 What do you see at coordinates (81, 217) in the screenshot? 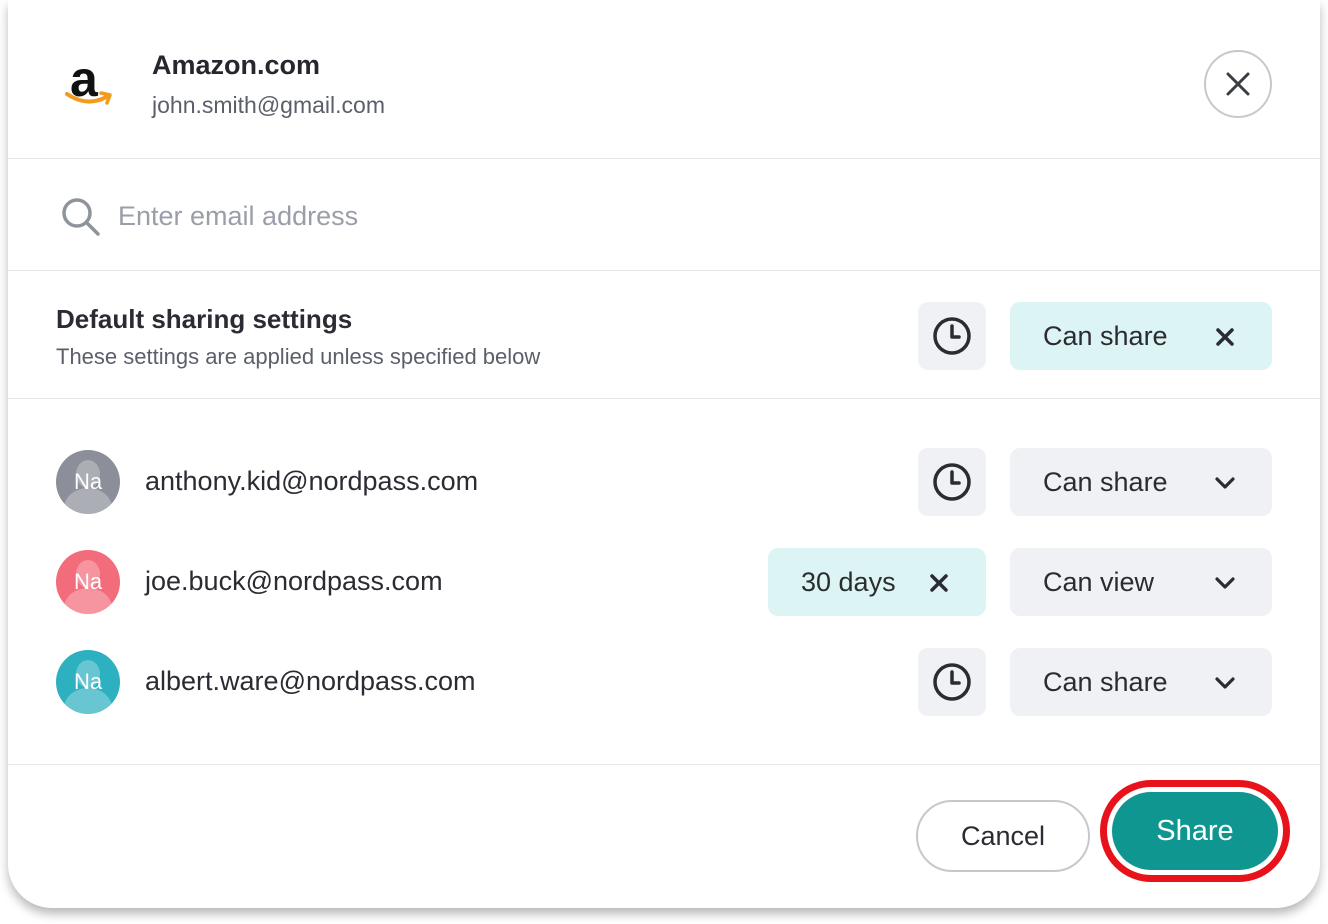
I see `search-icon` at bounding box center [81, 217].